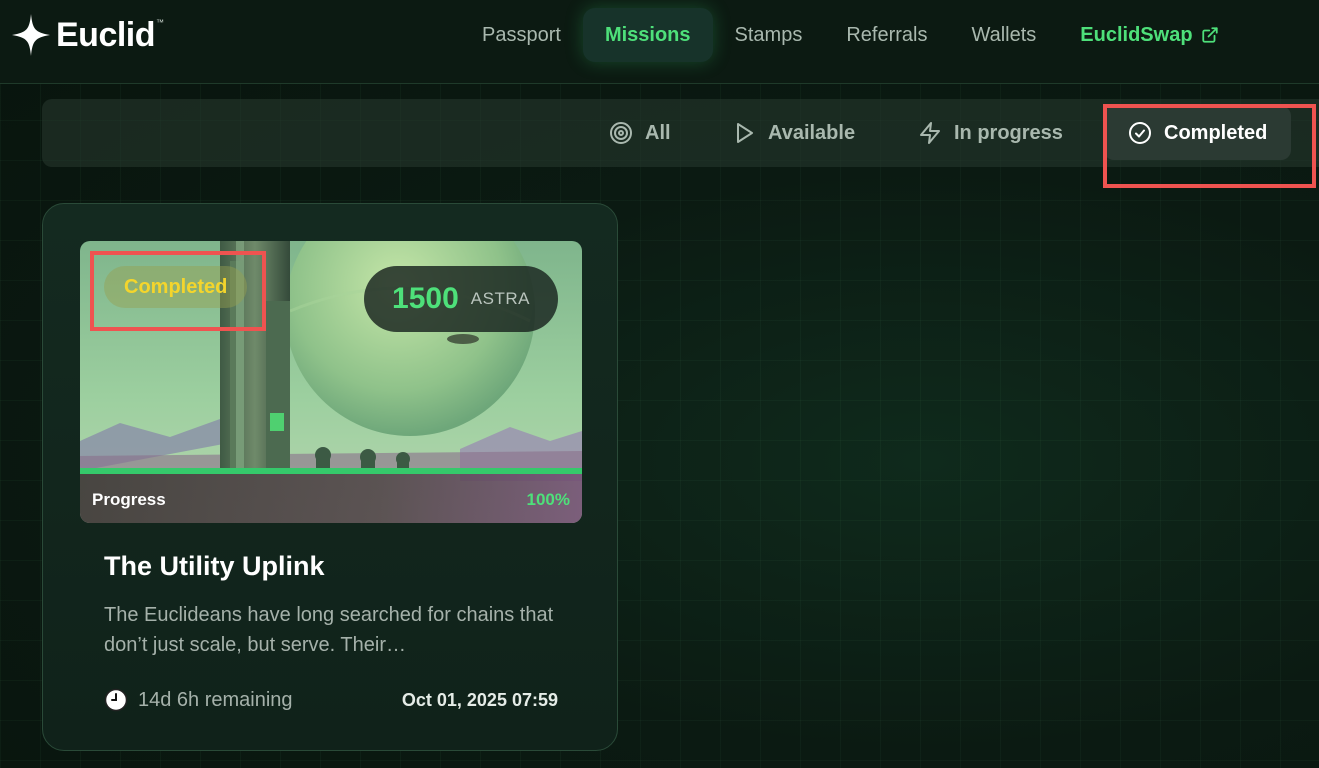  Describe the element at coordinates (461, 299) in the screenshot. I see `reward-pill: 1500 ASTRA` at that location.